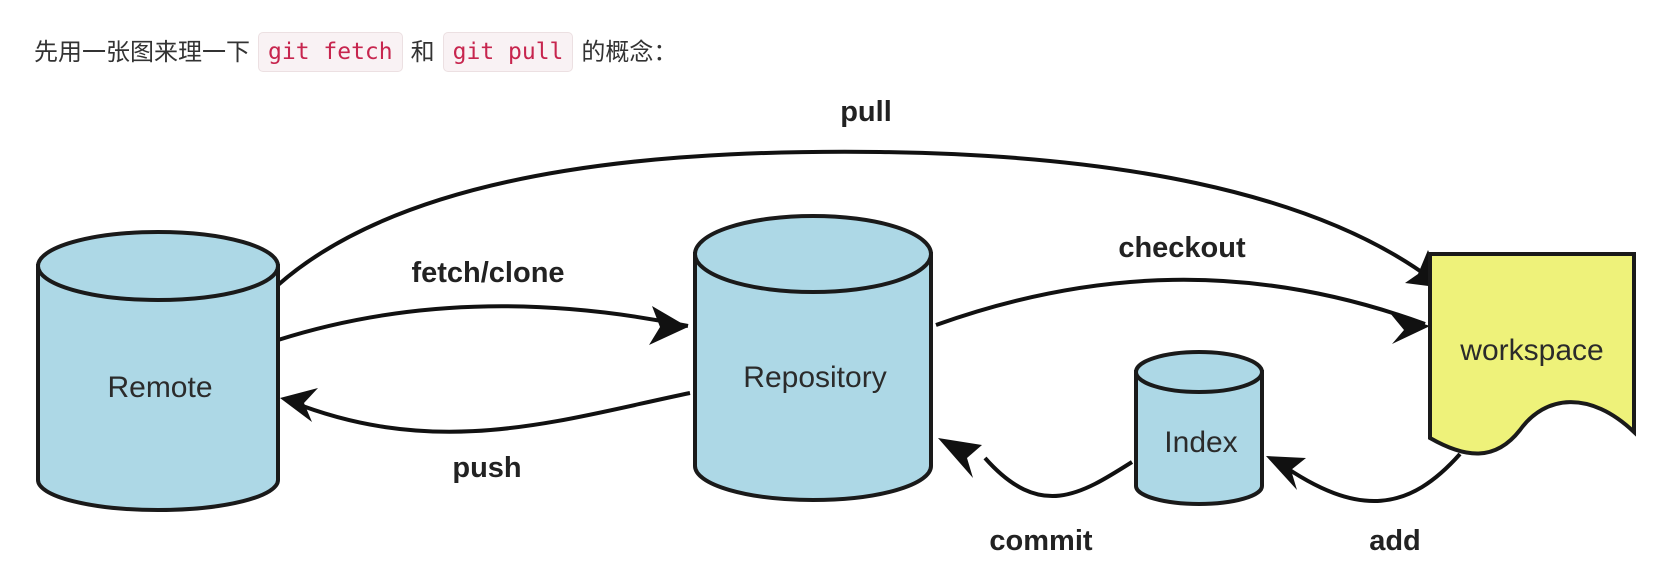  What do you see at coordinates (866, 112) in the screenshot?
I see `pull-label: pull` at bounding box center [866, 112].